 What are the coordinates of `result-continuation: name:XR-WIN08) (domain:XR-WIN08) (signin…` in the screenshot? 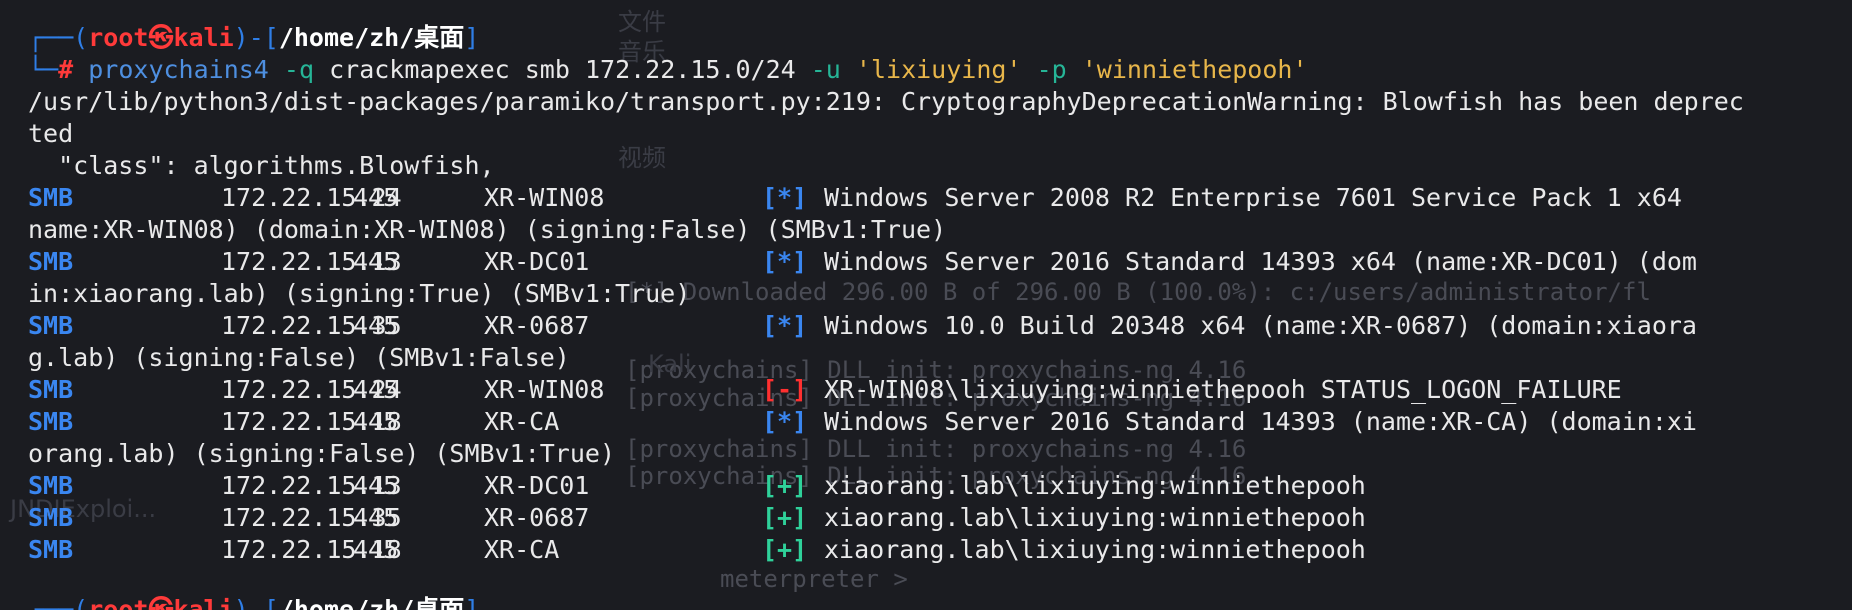 It's located at (487, 229).